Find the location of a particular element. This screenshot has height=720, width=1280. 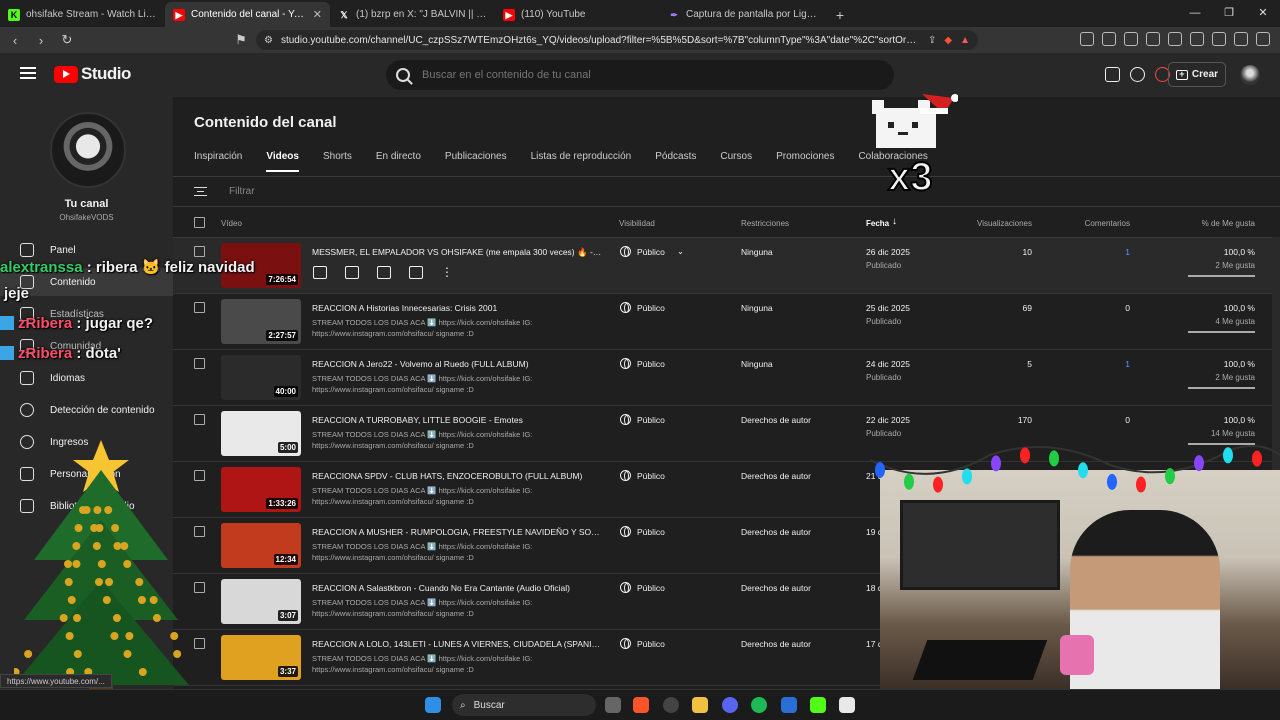

sidebar-item-languages: Idiomas is located at coordinates (86, 378).